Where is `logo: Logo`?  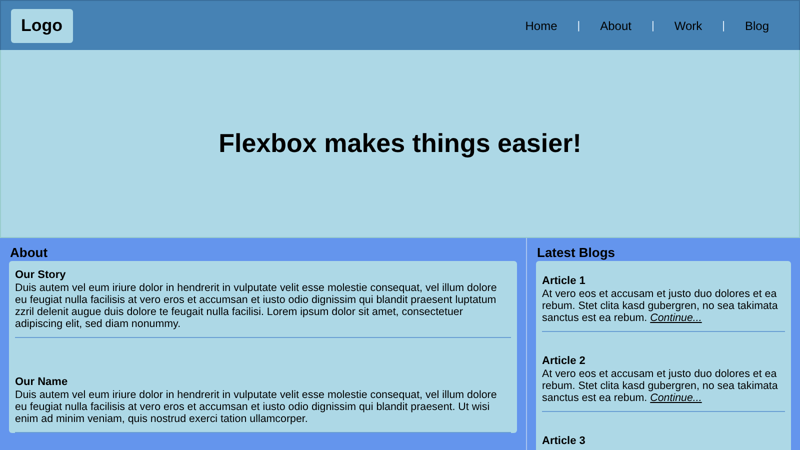
logo: Logo is located at coordinates (42, 25).